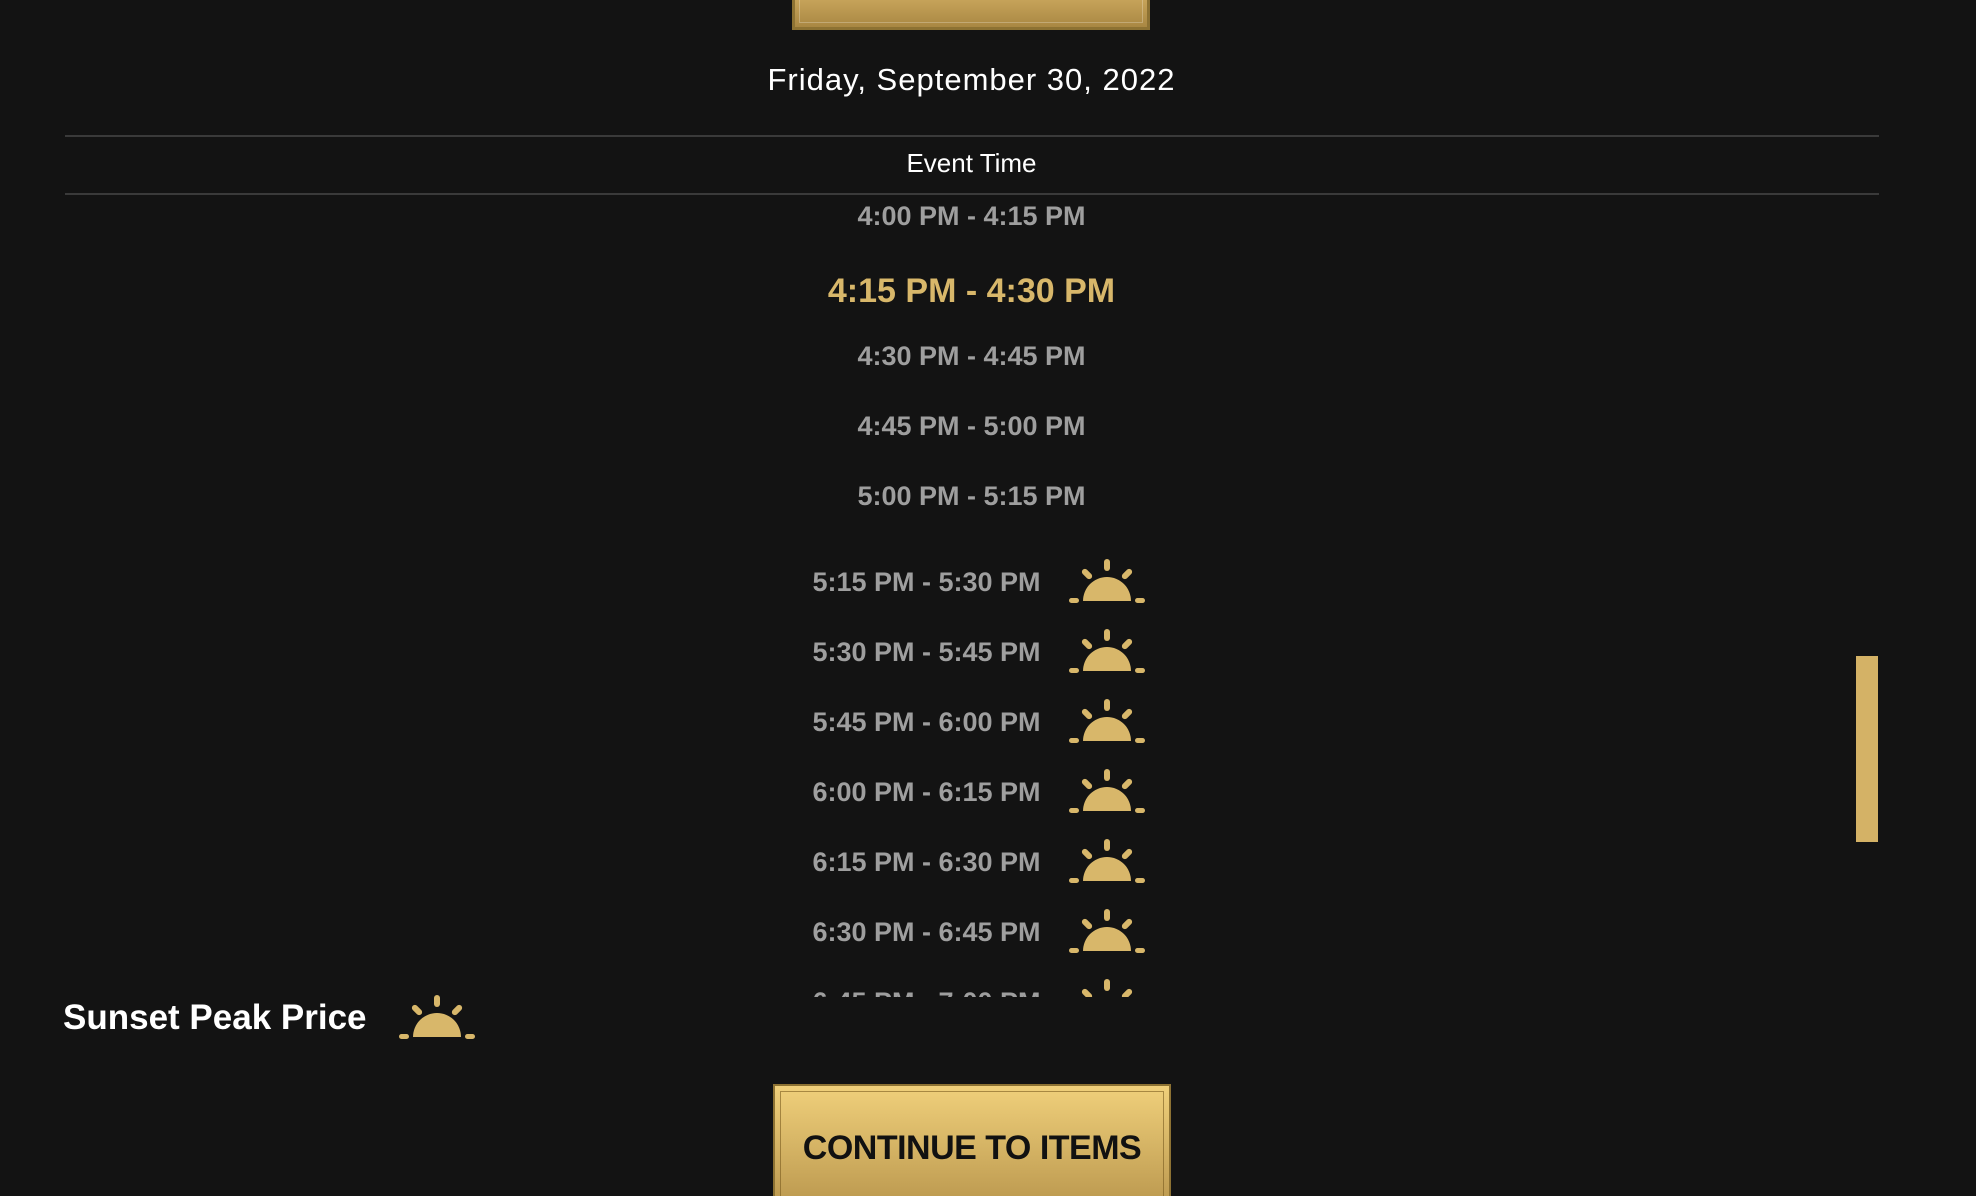  I want to click on time-slot: 5:15 PM - 5:30 PM, so click(971, 582).